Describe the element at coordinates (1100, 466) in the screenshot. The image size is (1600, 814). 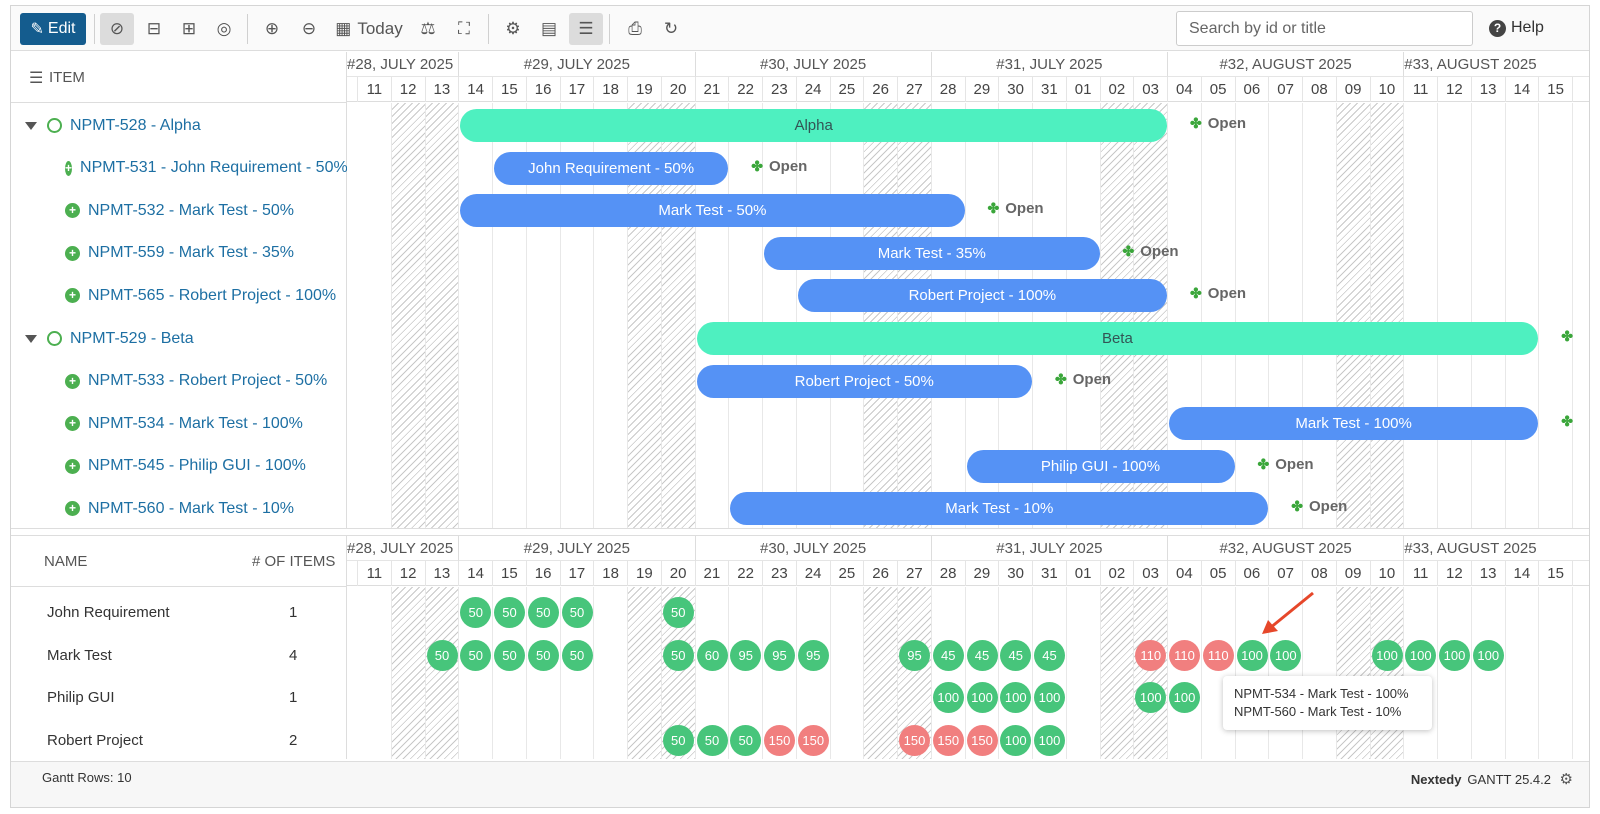
I see `task-bar: Philip GUI - 100%` at that location.